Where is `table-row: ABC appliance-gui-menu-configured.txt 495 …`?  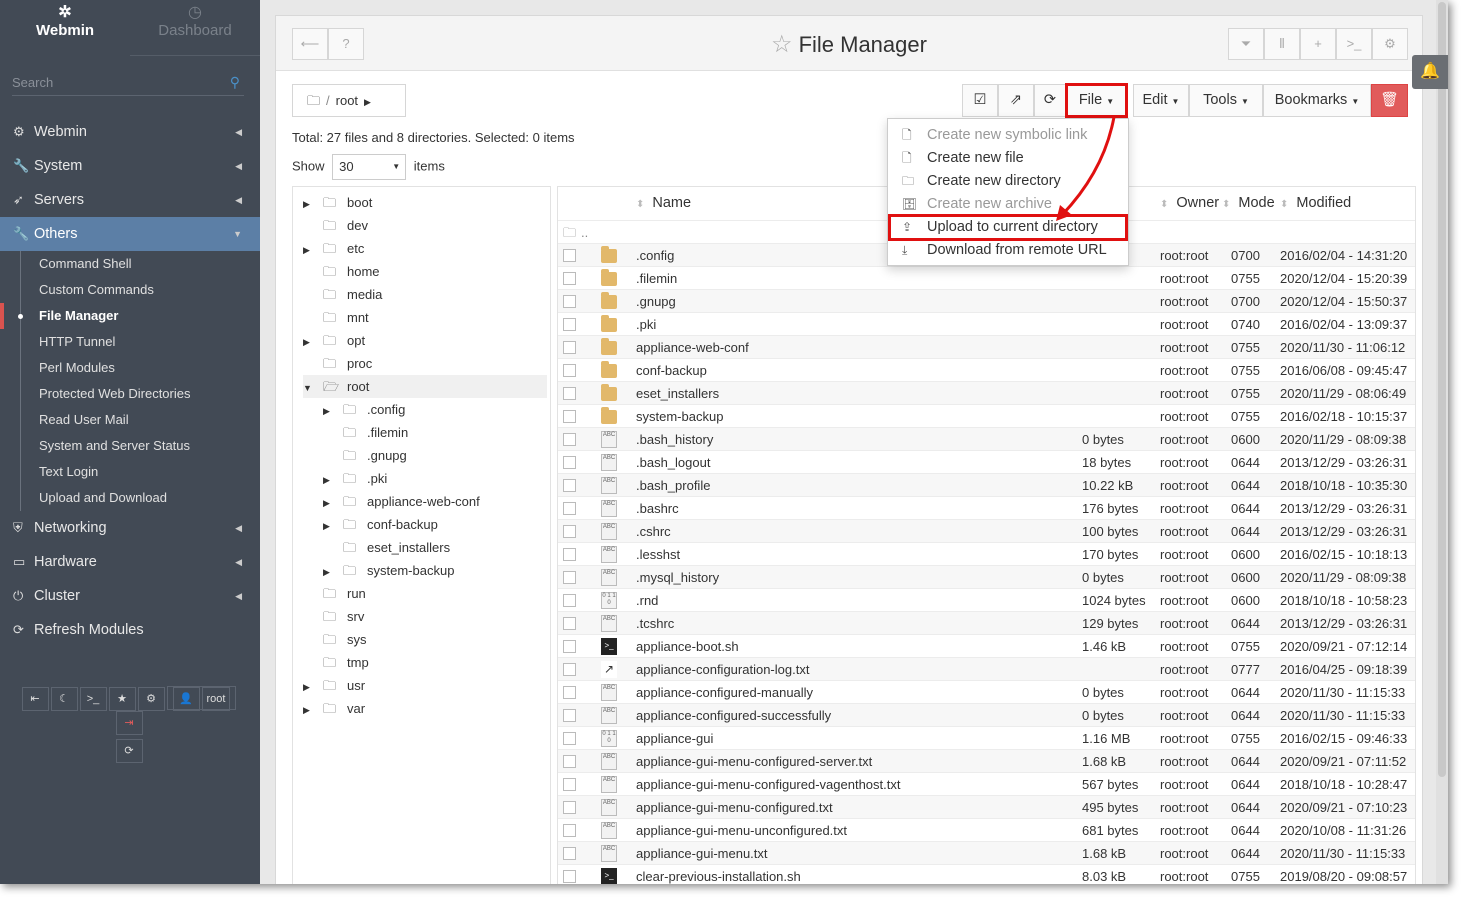 table-row: ABC appliance-gui-menu-configured.txt 495 … is located at coordinates (986, 806).